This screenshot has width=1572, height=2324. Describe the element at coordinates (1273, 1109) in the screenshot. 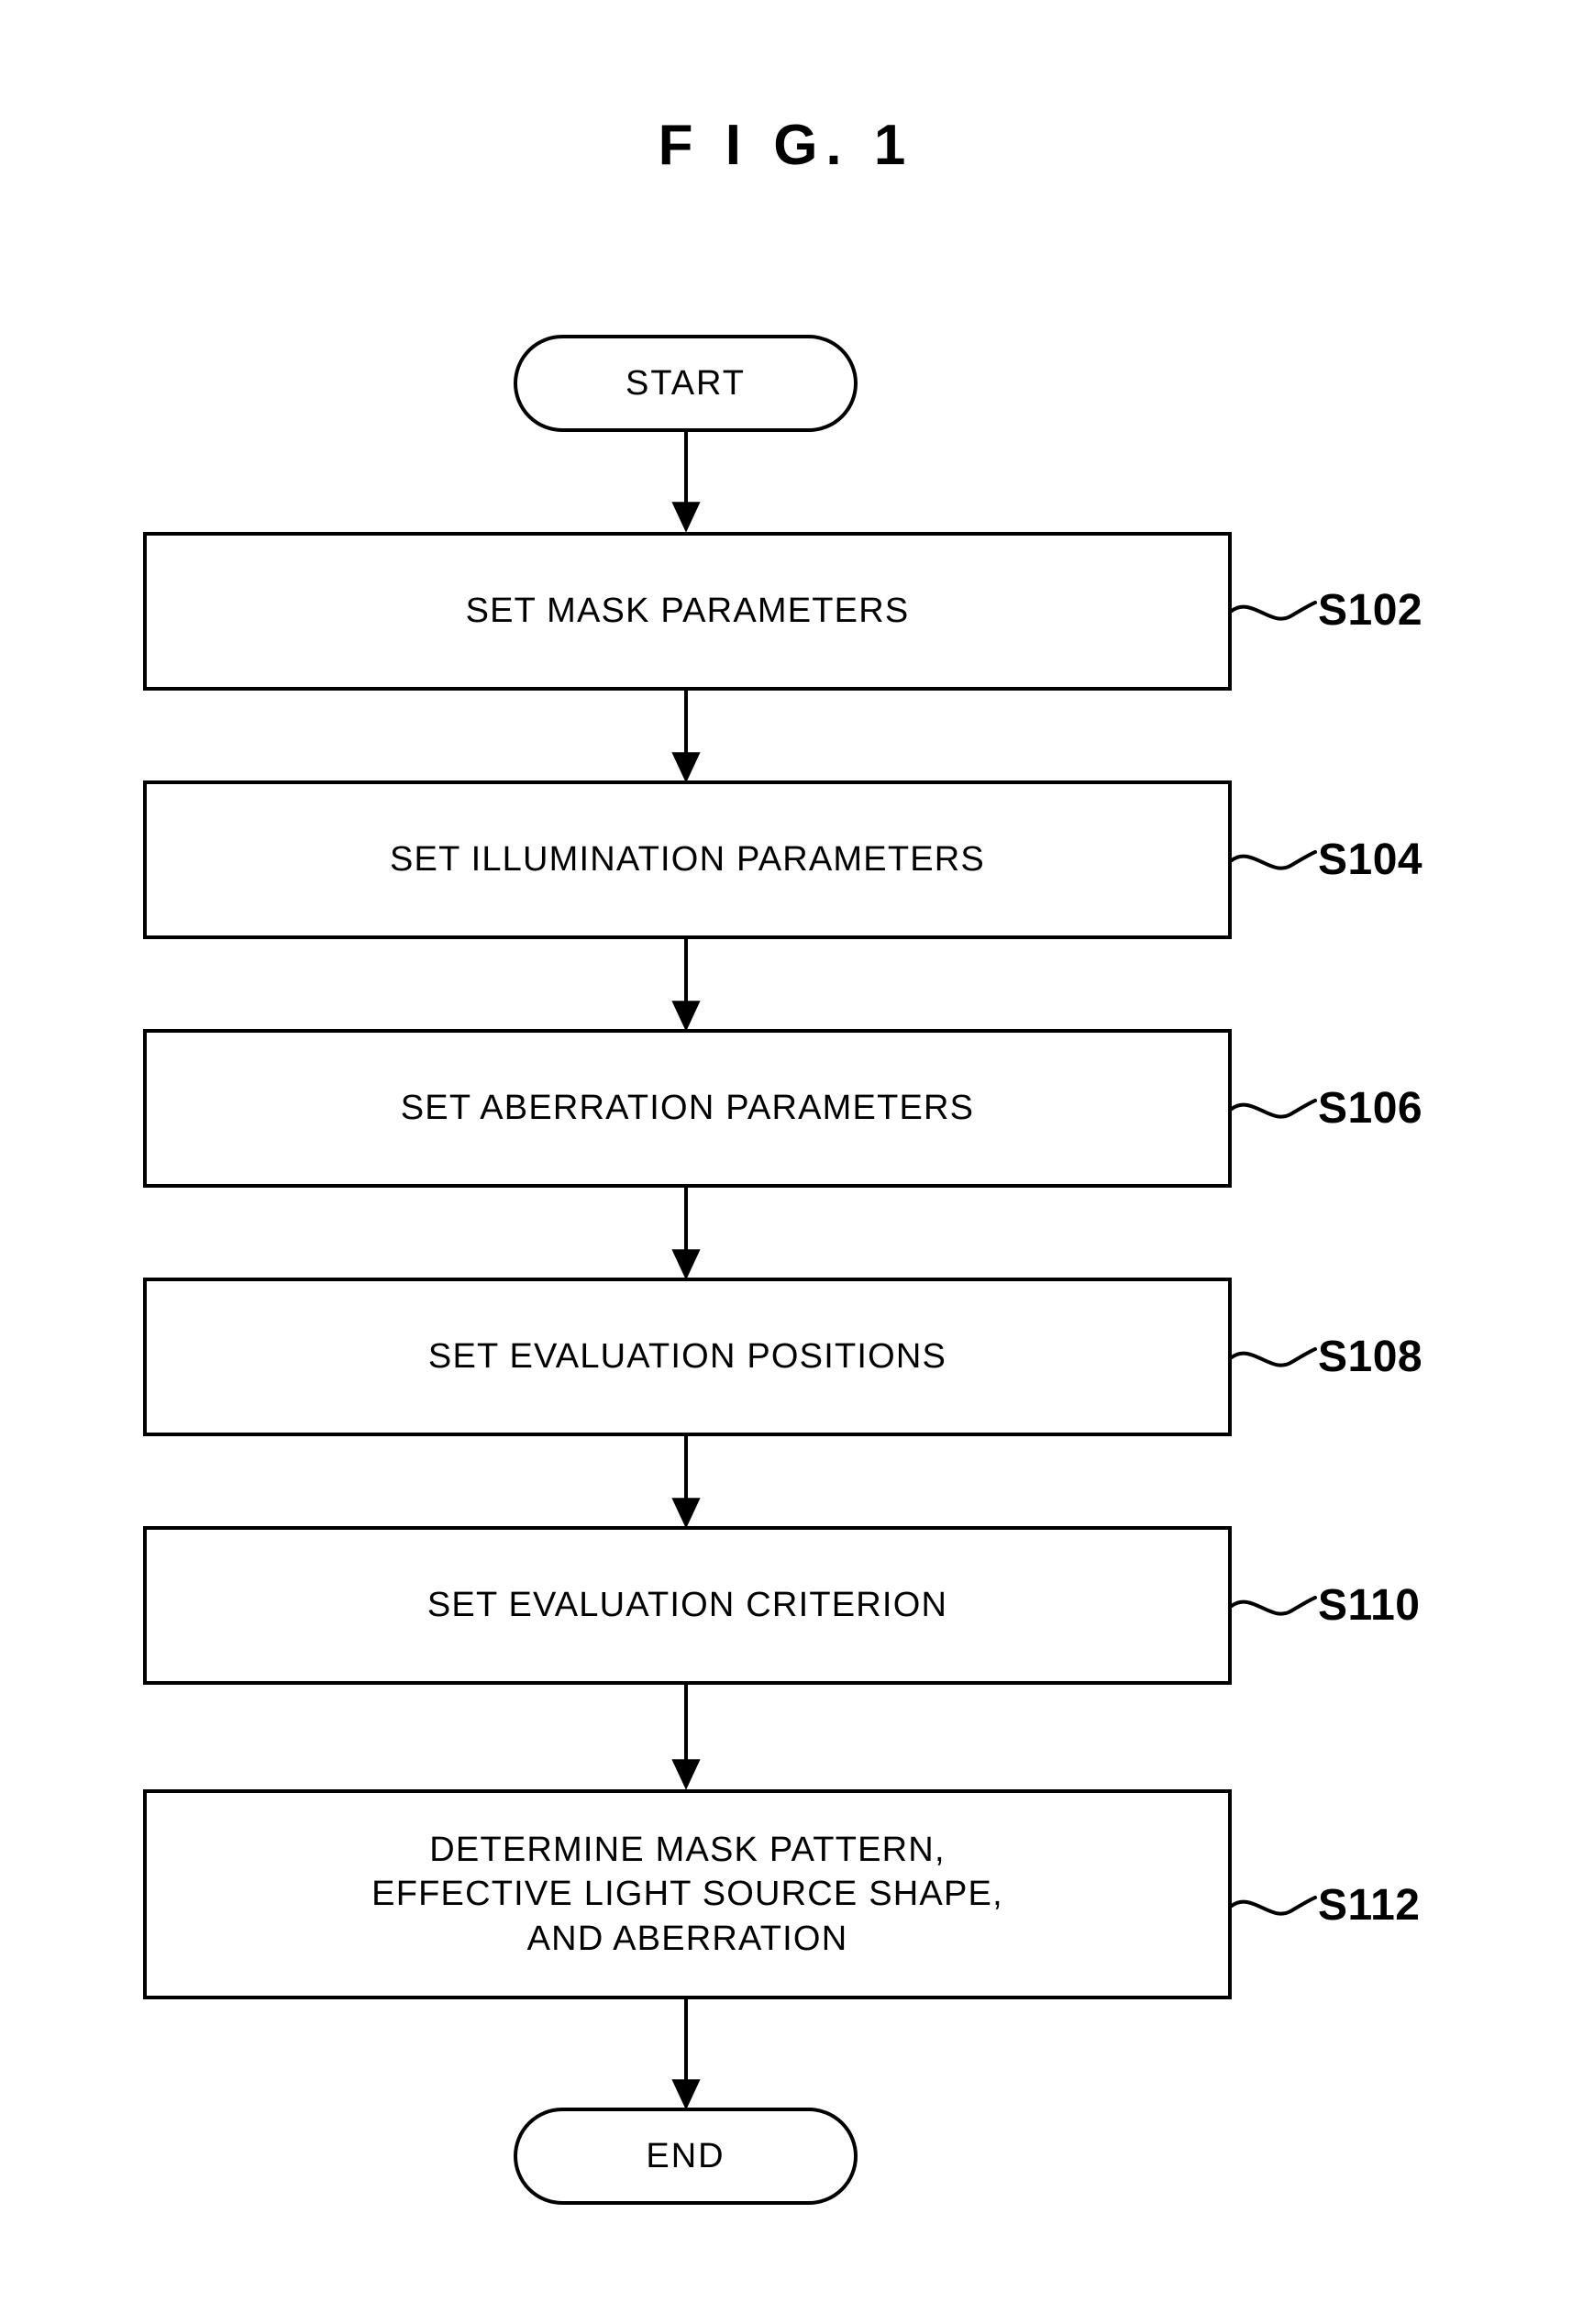

I see `leader-squiggle-s106` at that location.